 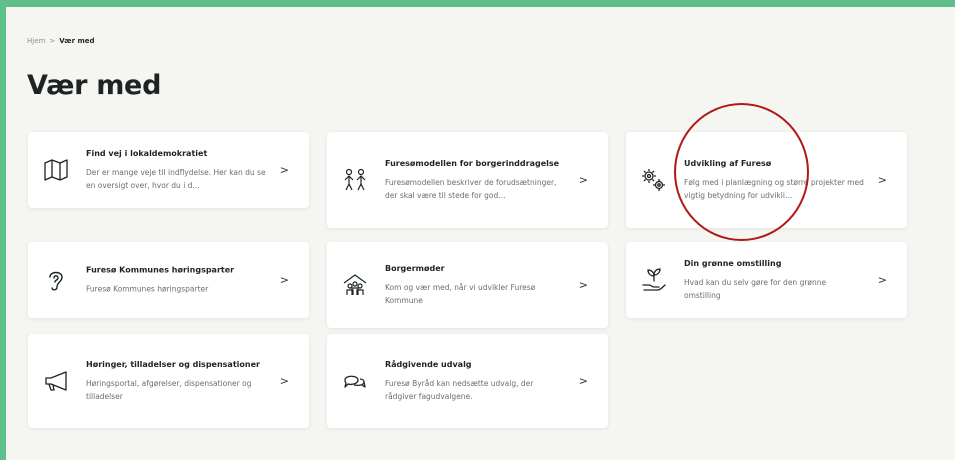 I want to click on card-title: Find vej i lokaldemokratiet, so click(x=147, y=153).